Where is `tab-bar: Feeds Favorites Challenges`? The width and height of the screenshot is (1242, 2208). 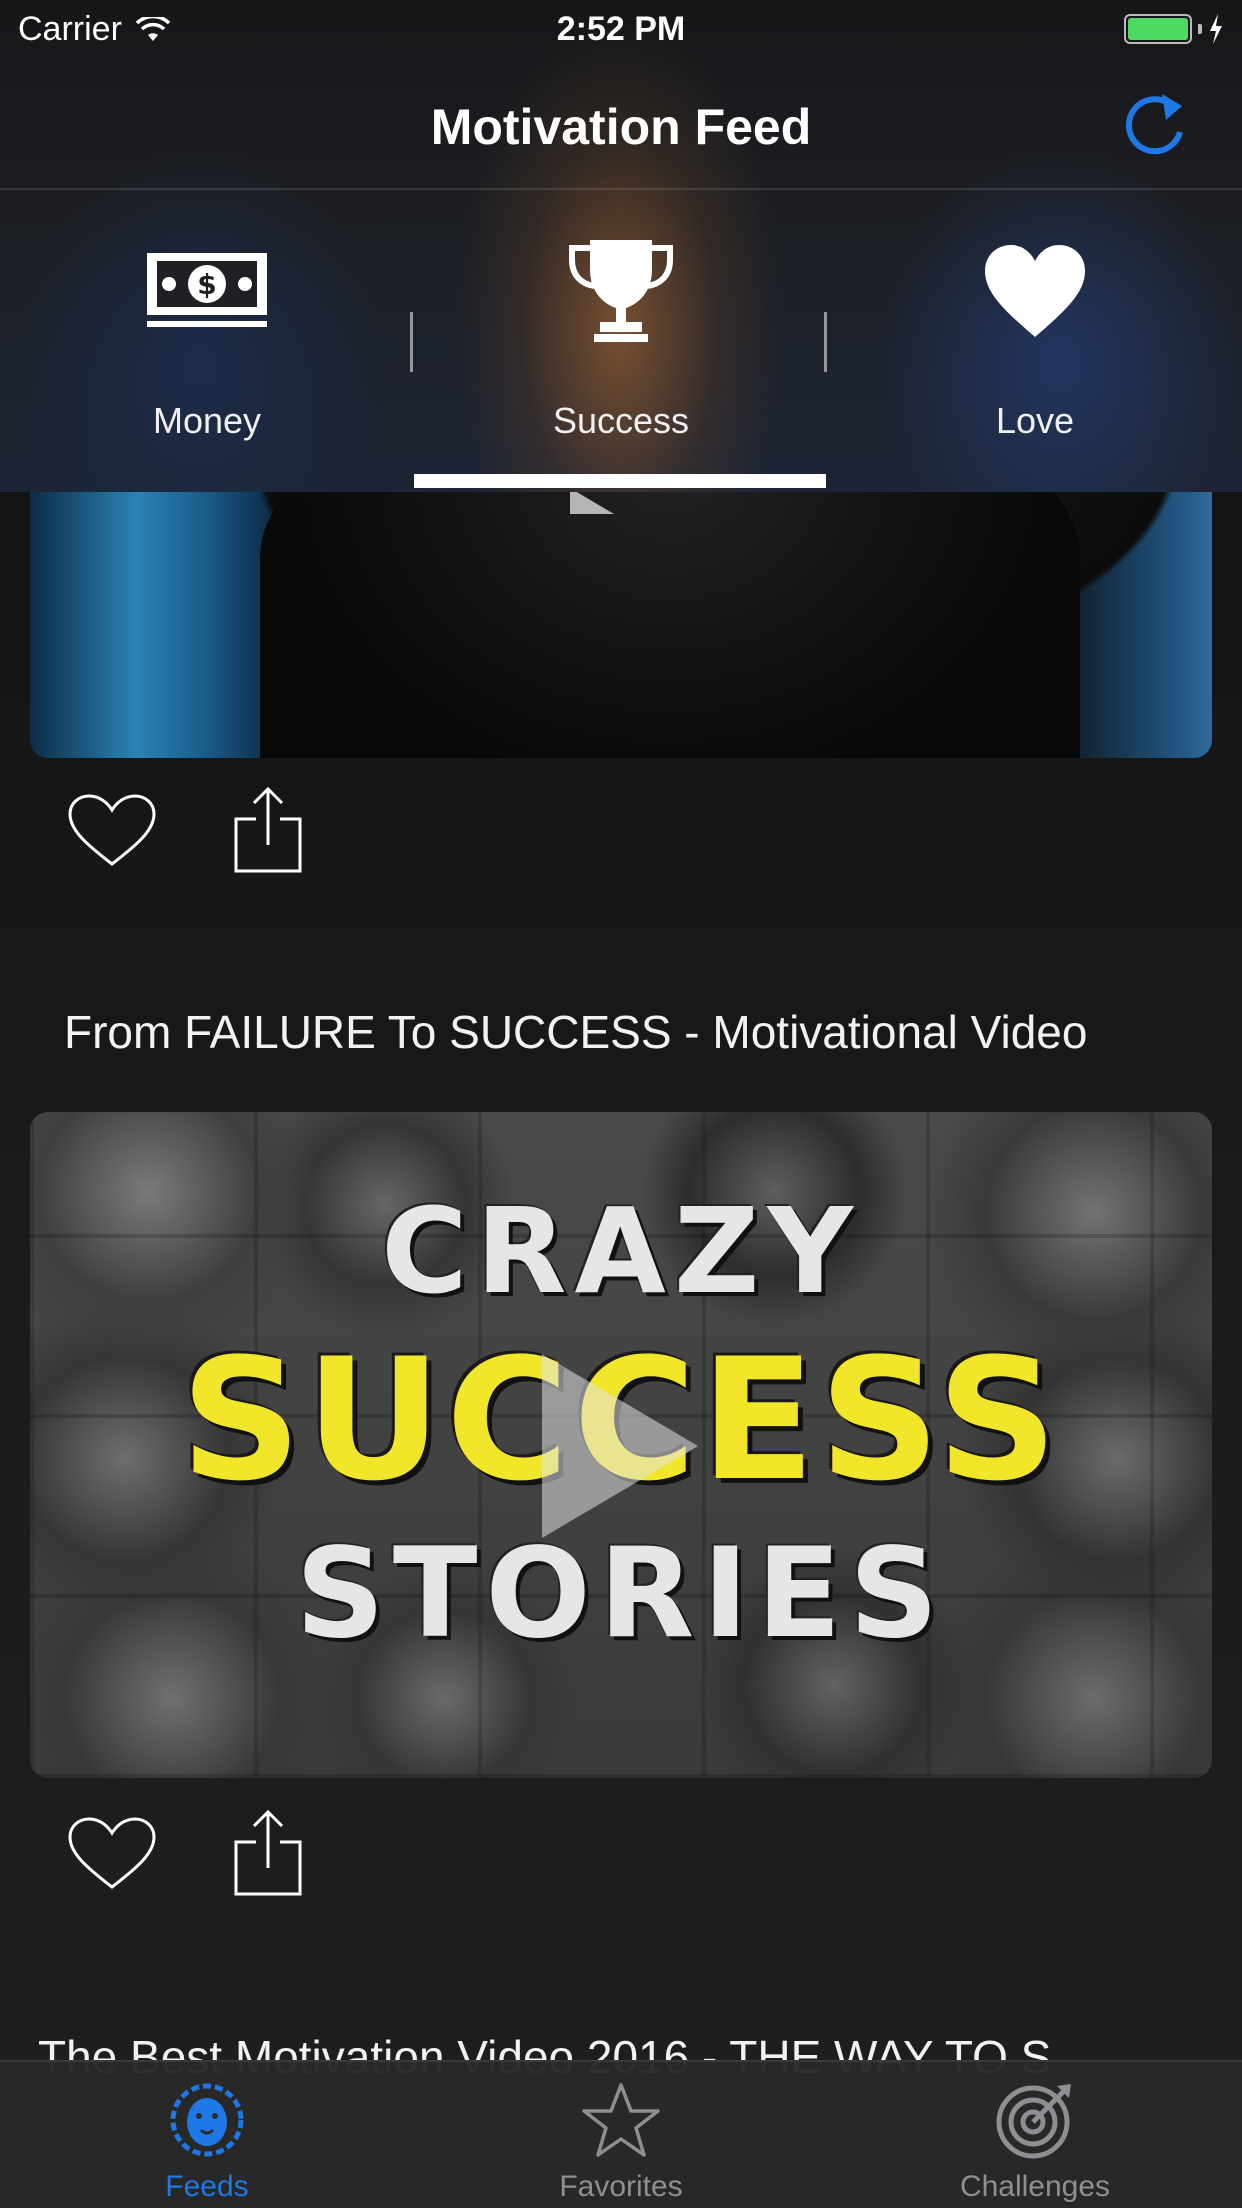 tab-bar: Feeds Favorites Challenges is located at coordinates (621, 2134).